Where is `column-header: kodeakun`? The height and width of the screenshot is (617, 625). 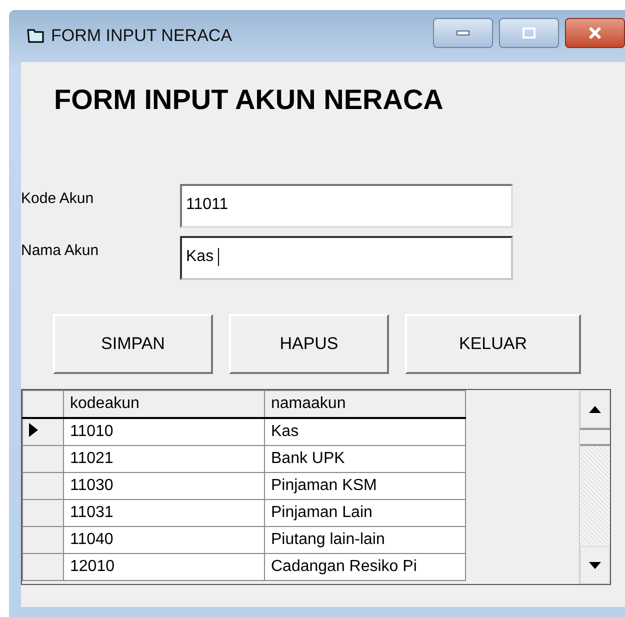
column-header: kodeakun is located at coordinates (164, 404).